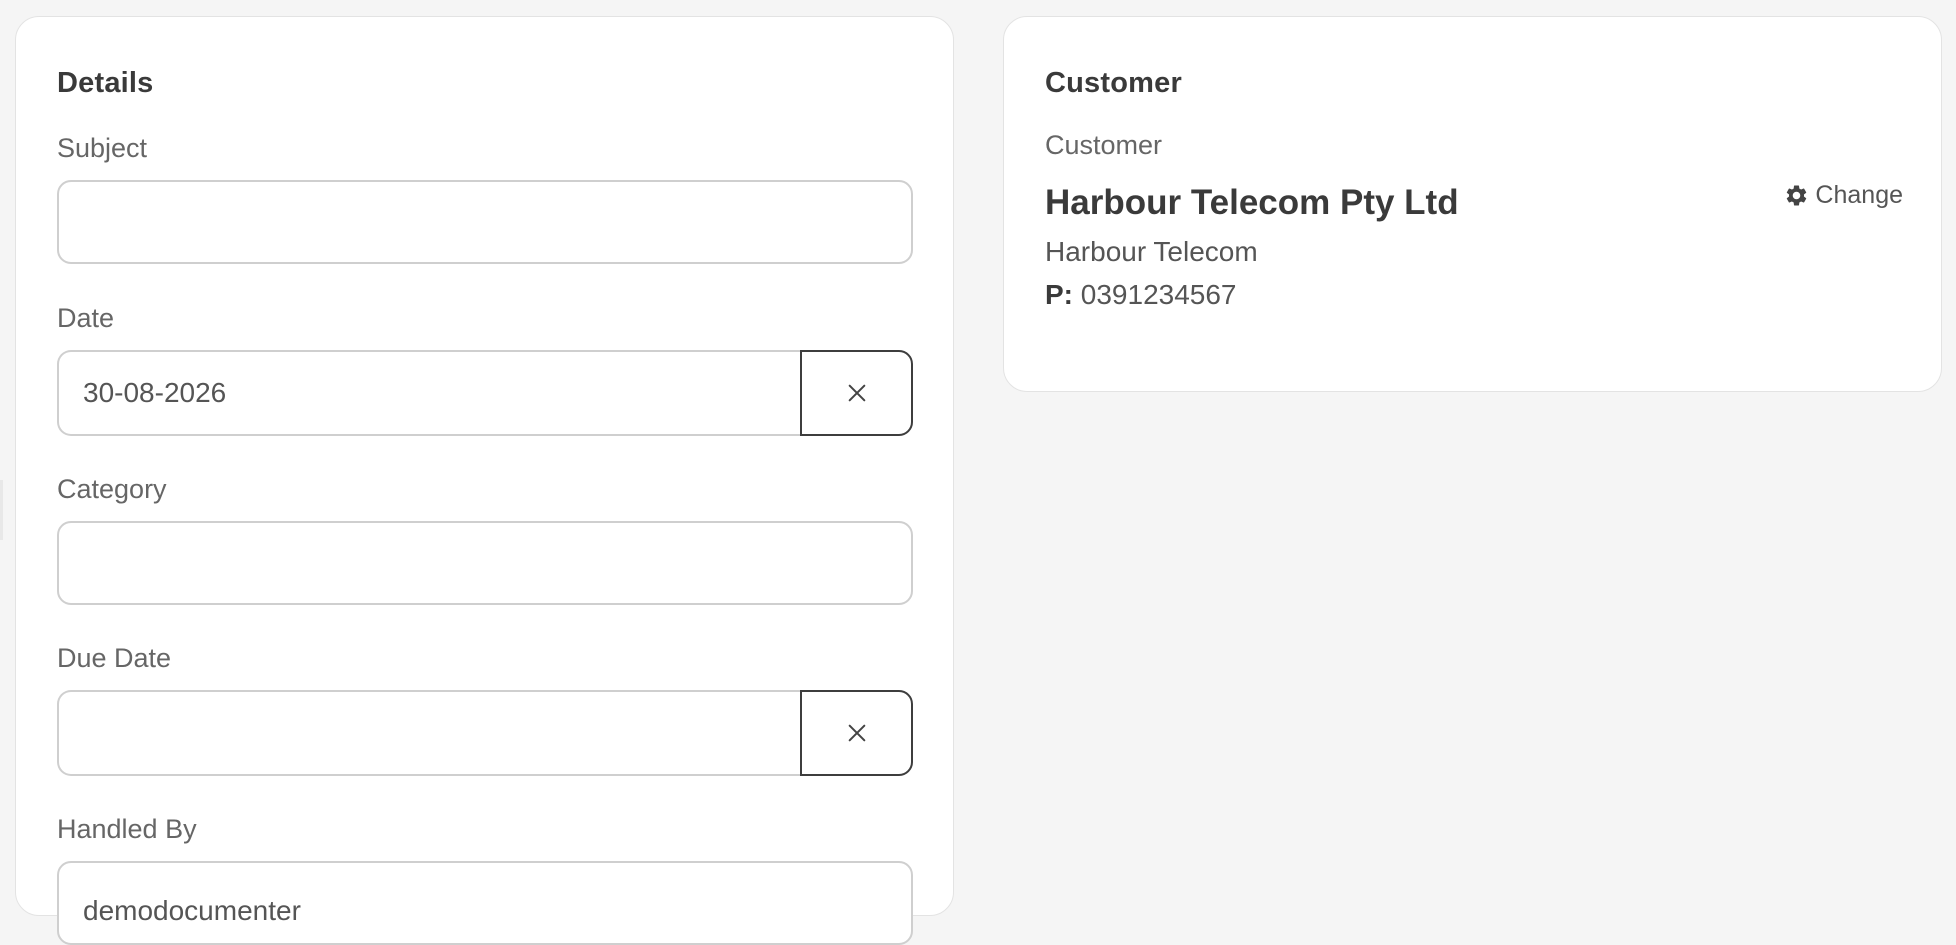  Describe the element at coordinates (1158, 294) in the screenshot. I see `phone-number: 0391234567` at that location.